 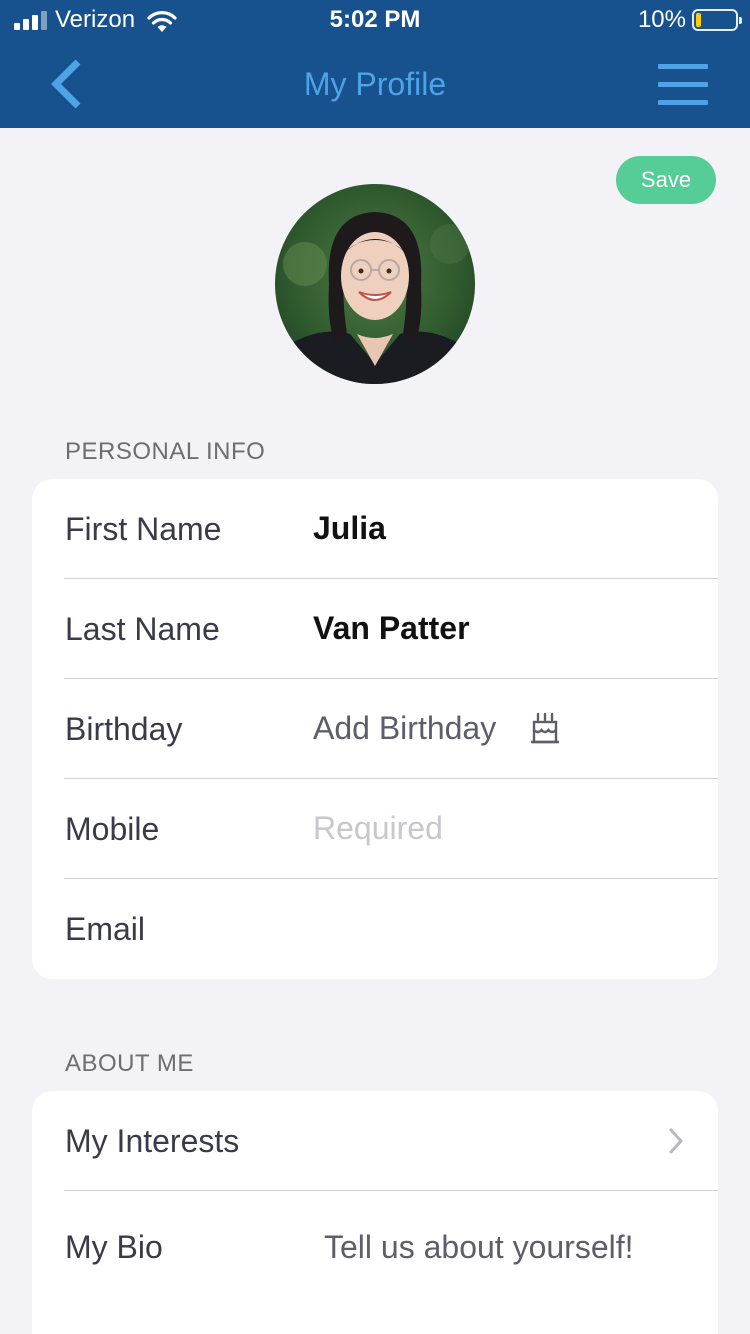 I want to click on personal-info-section-label: PERSONAL INFO, so click(x=165, y=451).